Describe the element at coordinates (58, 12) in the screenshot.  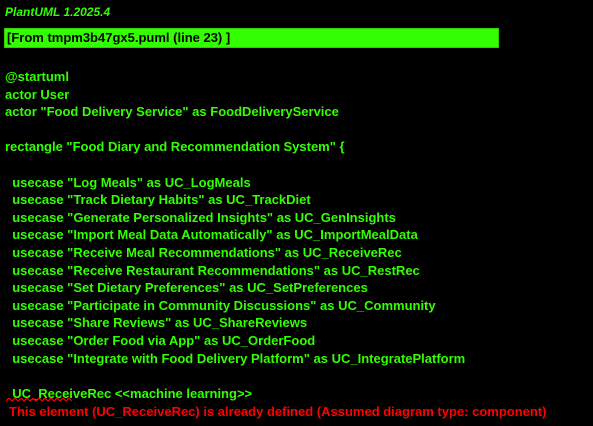
I see `version-label: PlantUML 1.2025.4` at that location.